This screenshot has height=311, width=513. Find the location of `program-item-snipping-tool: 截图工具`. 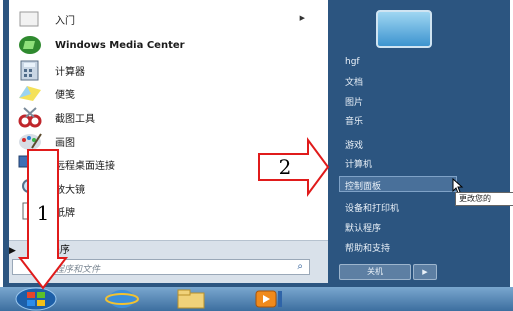

program-item-snipping-tool: 截图工具 is located at coordinates (167, 117).